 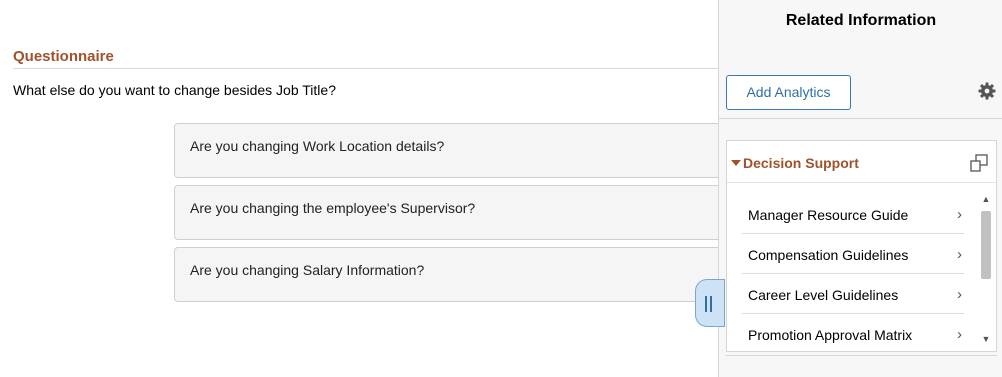 What do you see at coordinates (828, 215) in the screenshot?
I see `list-item-label: Manager Resource Guide` at bounding box center [828, 215].